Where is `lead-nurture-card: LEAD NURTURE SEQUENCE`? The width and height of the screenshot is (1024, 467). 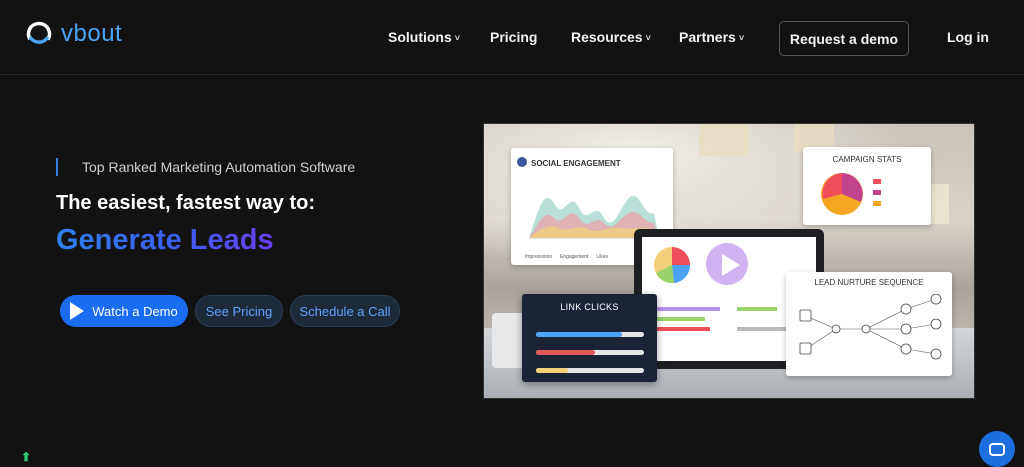 lead-nurture-card: LEAD NURTURE SEQUENCE is located at coordinates (869, 324).